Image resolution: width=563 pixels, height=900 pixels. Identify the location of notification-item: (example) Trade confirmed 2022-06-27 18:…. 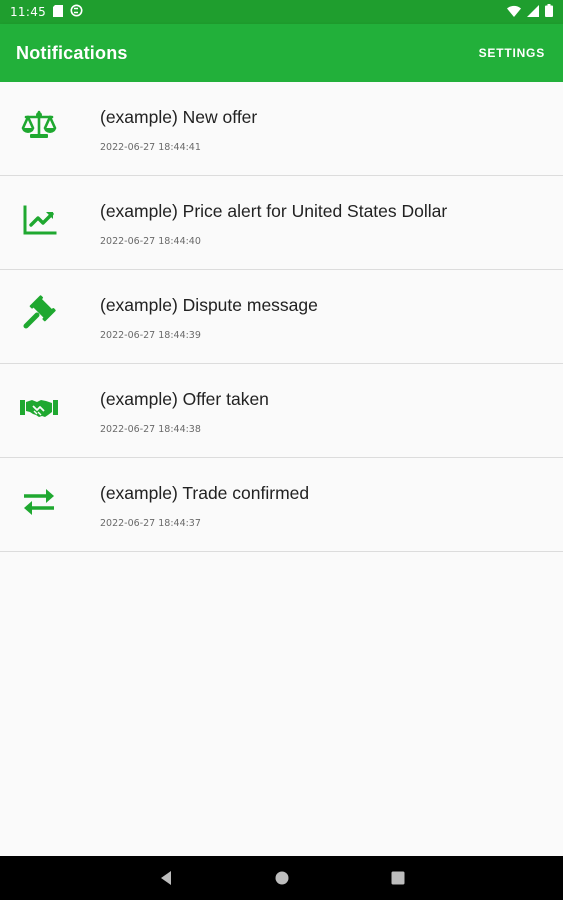
(281, 505).